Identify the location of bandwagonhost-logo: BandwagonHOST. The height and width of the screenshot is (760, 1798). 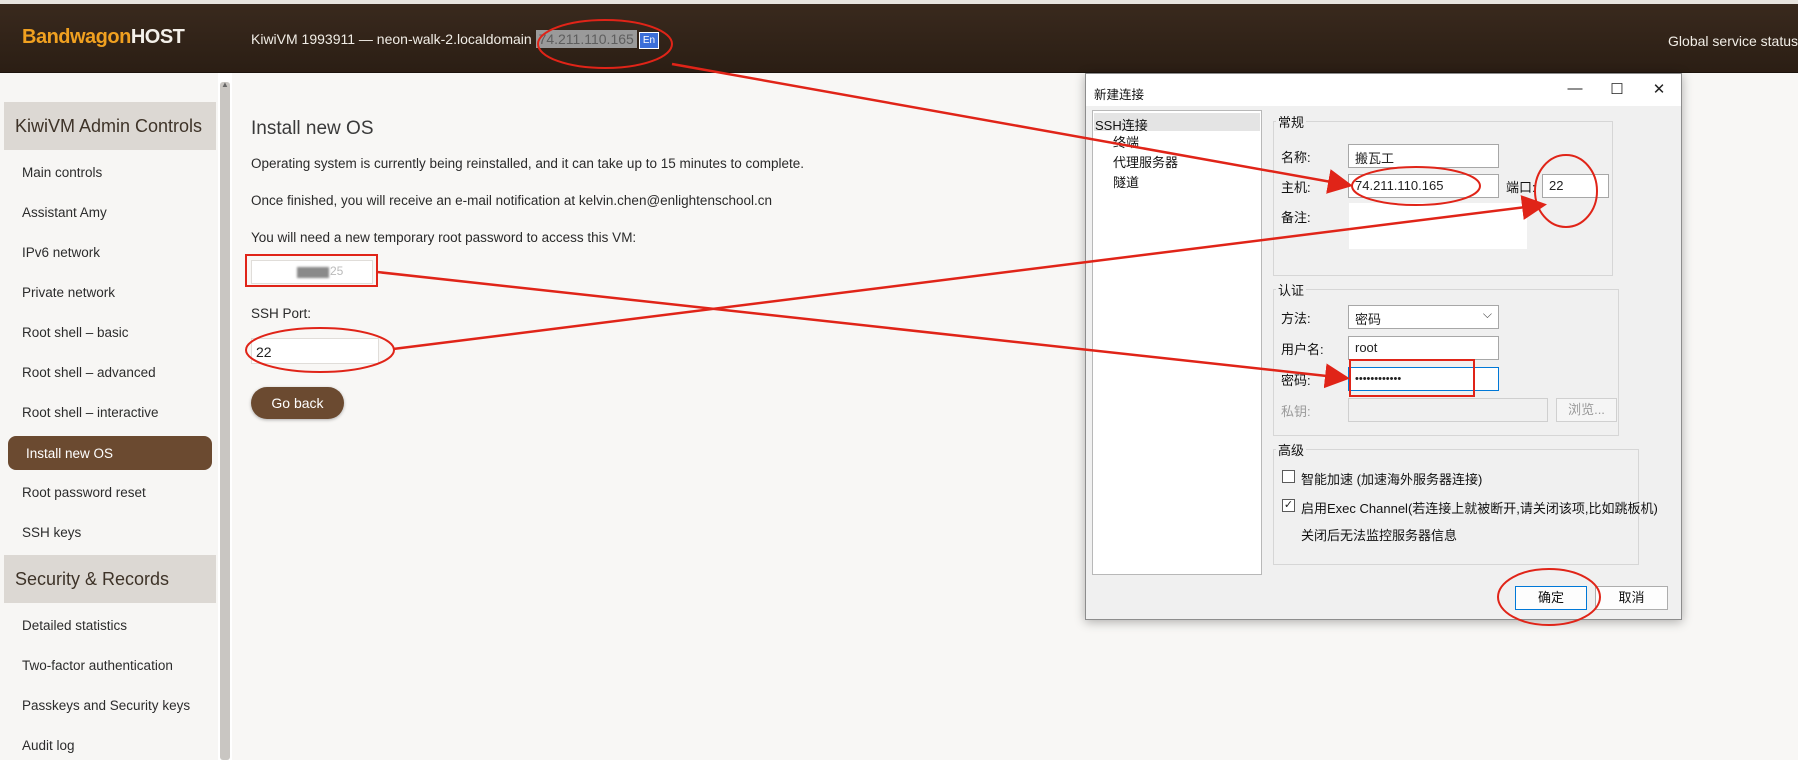
(103, 37).